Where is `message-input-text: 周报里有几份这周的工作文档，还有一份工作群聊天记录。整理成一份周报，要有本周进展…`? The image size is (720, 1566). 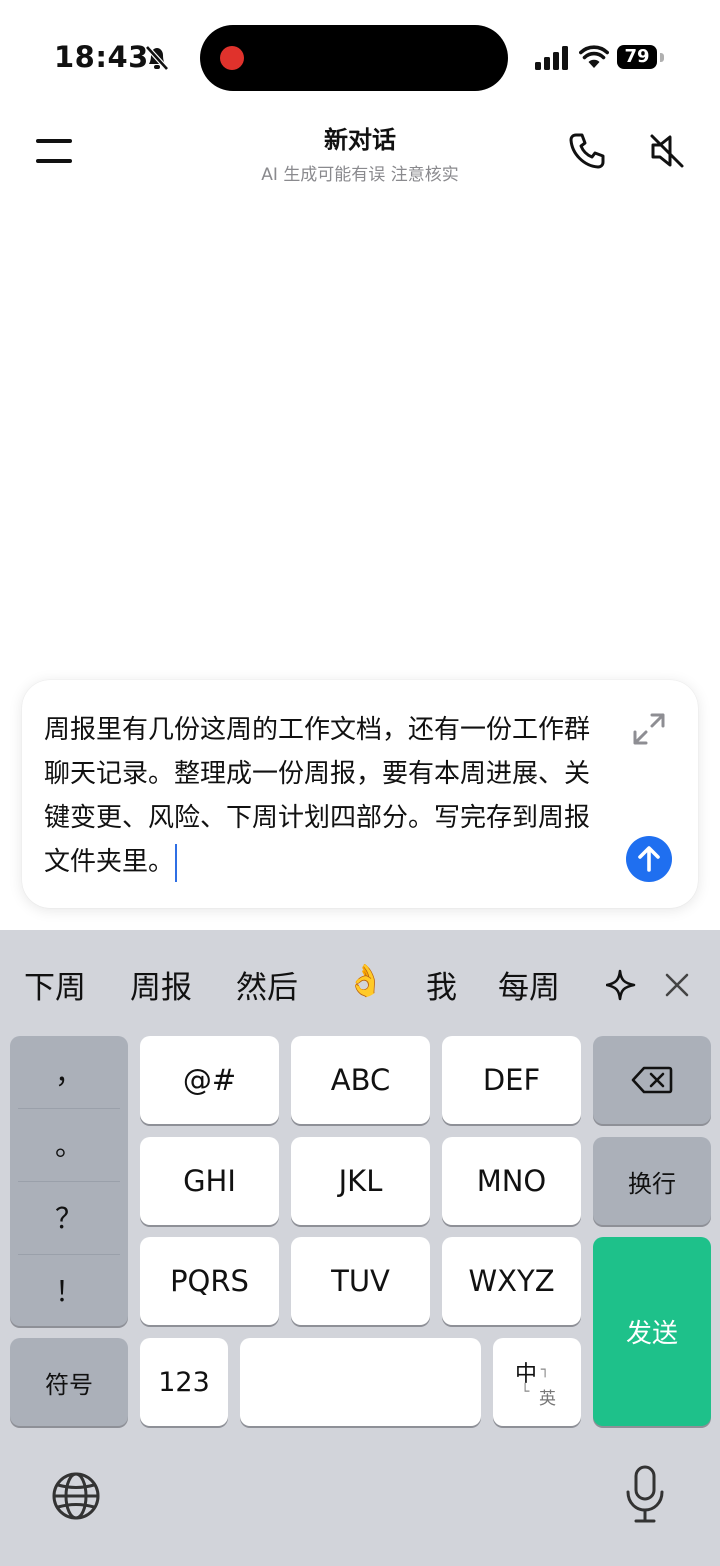
message-input-text: 周报里有几份这周的工作文档，还有一份工作群聊天记录。整理成一份周报，要有本周进展… is located at coordinates (317, 796).